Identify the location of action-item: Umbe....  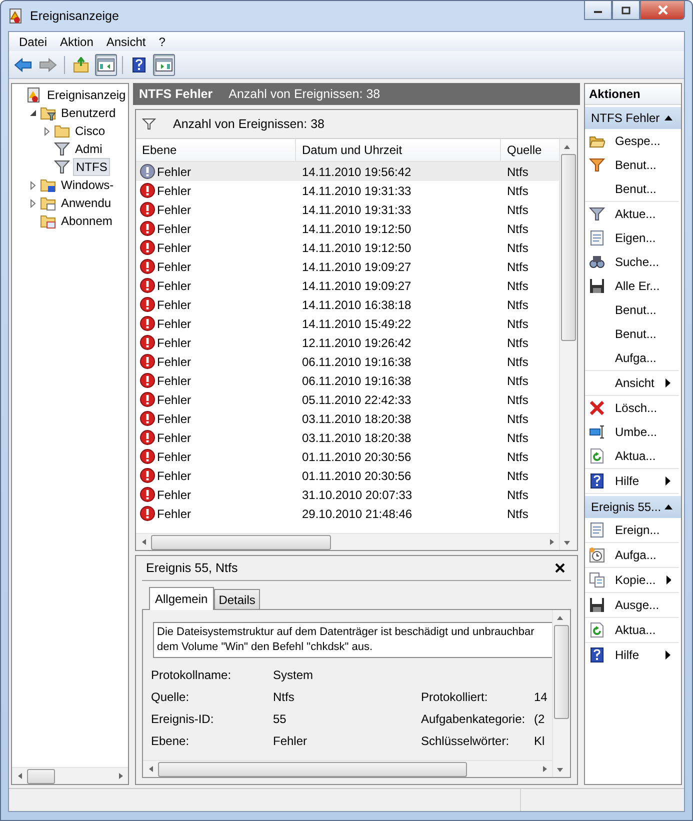
(632, 432).